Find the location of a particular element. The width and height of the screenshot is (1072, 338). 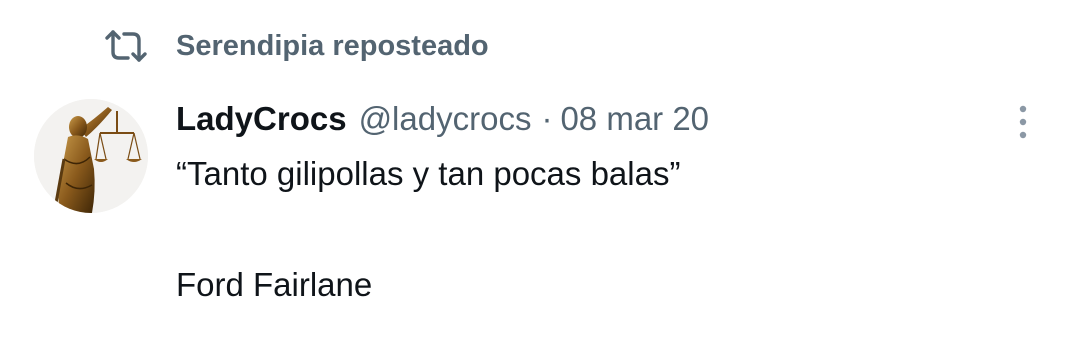

repost-label: Serendipia reposteado is located at coordinates (332, 46).